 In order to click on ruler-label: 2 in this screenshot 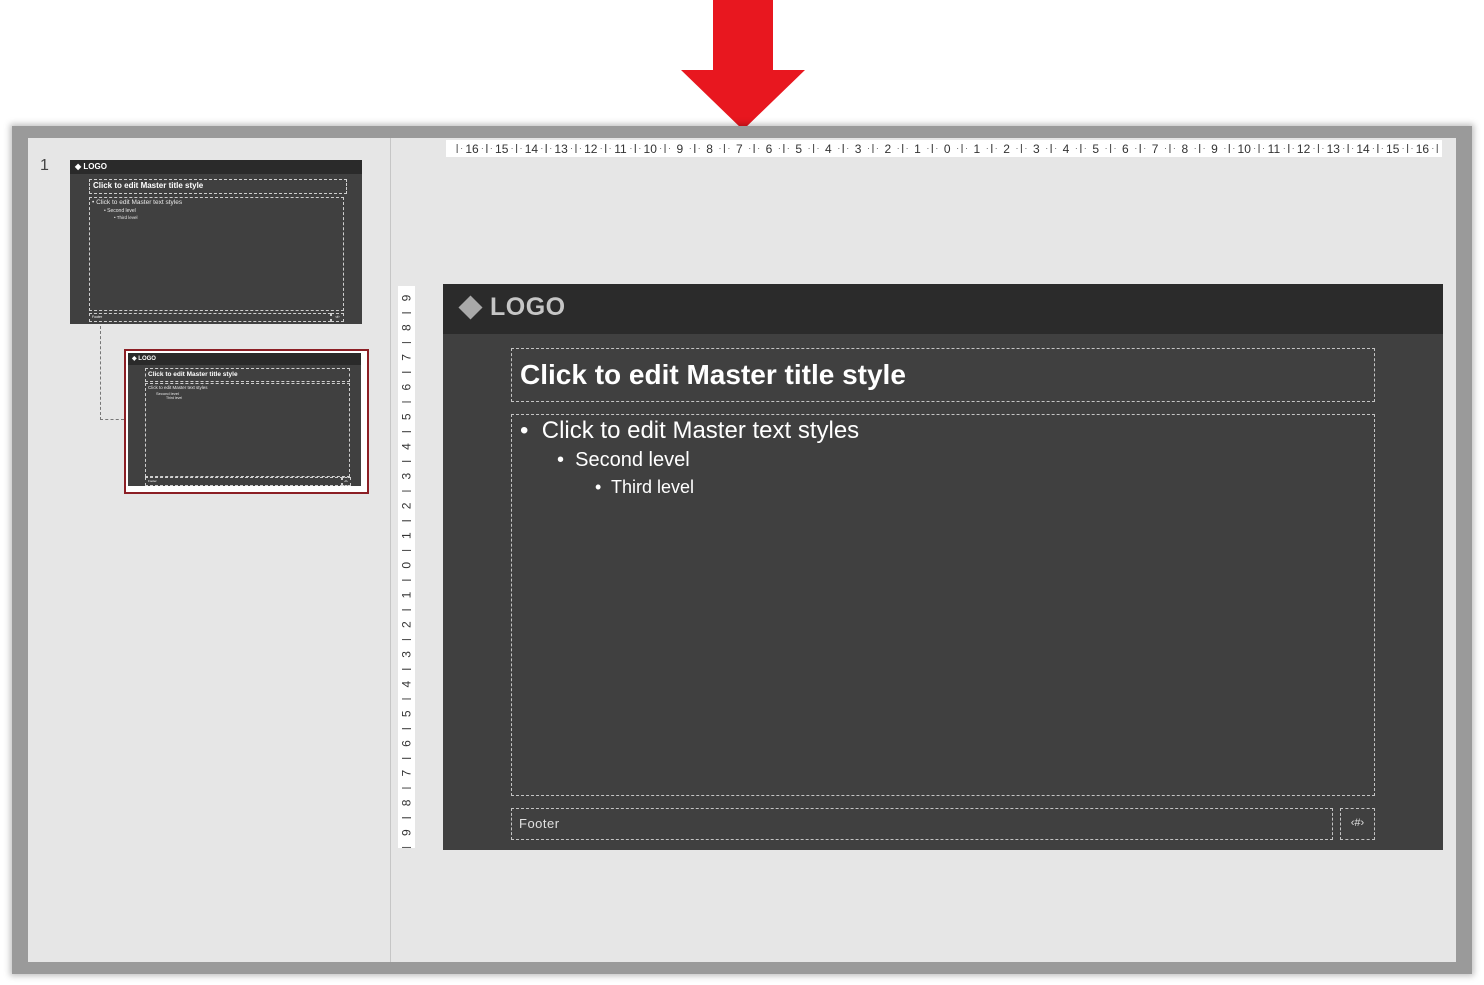, I will do `click(887, 149)`.